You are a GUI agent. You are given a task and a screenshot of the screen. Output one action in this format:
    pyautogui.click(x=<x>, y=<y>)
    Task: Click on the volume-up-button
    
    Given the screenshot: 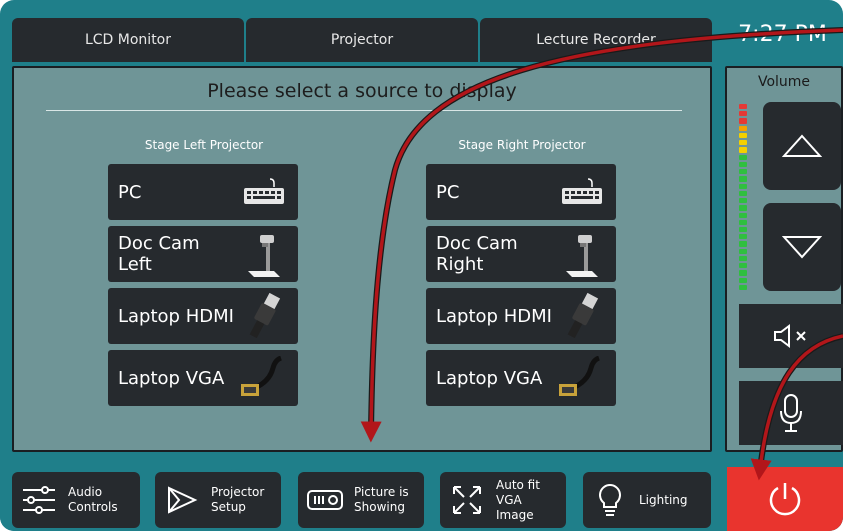 What is the action you would take?
    pyautogui.click(x=802, y=146)
    